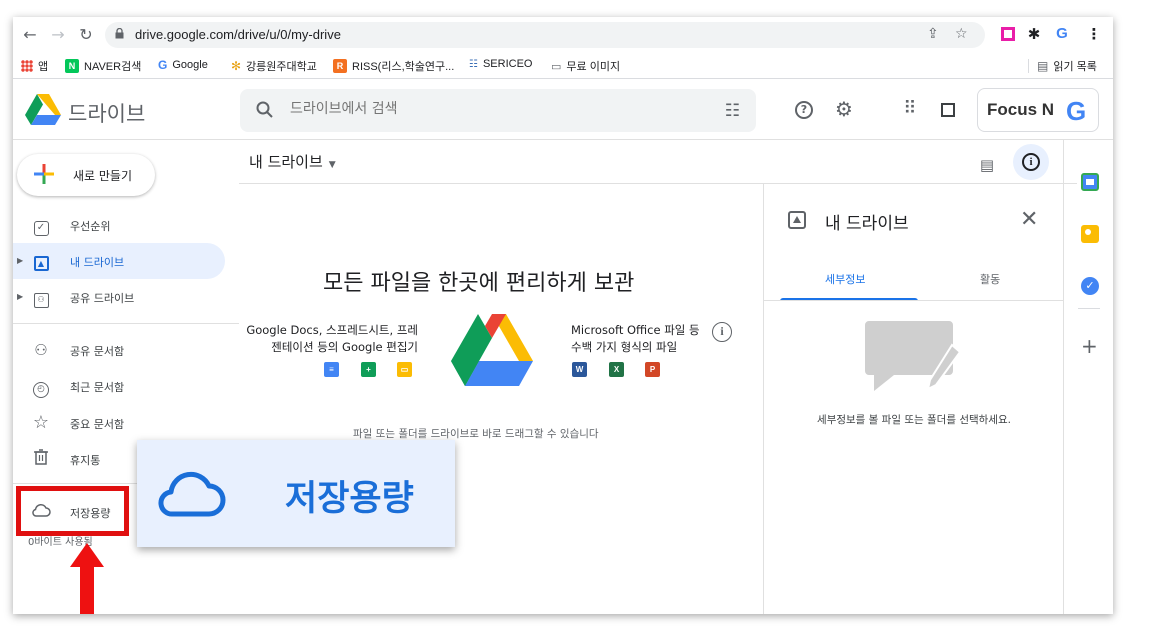 This screenshot has height=634, width=1157. Describe the element at coordinates (1090, 182) in the screenshot. I see `calendar-icon` at that location.